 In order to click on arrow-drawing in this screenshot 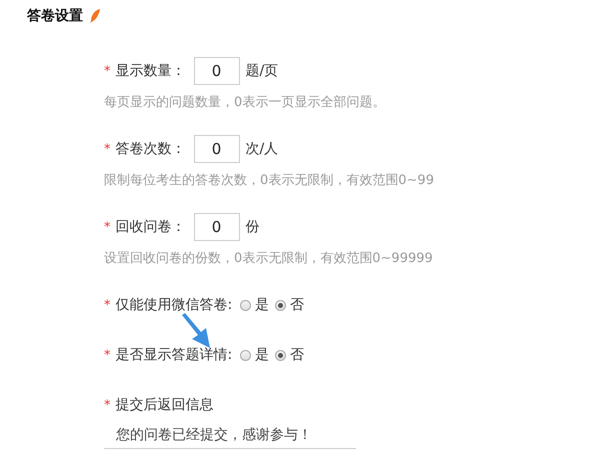, I will do `click(196, 331)`.